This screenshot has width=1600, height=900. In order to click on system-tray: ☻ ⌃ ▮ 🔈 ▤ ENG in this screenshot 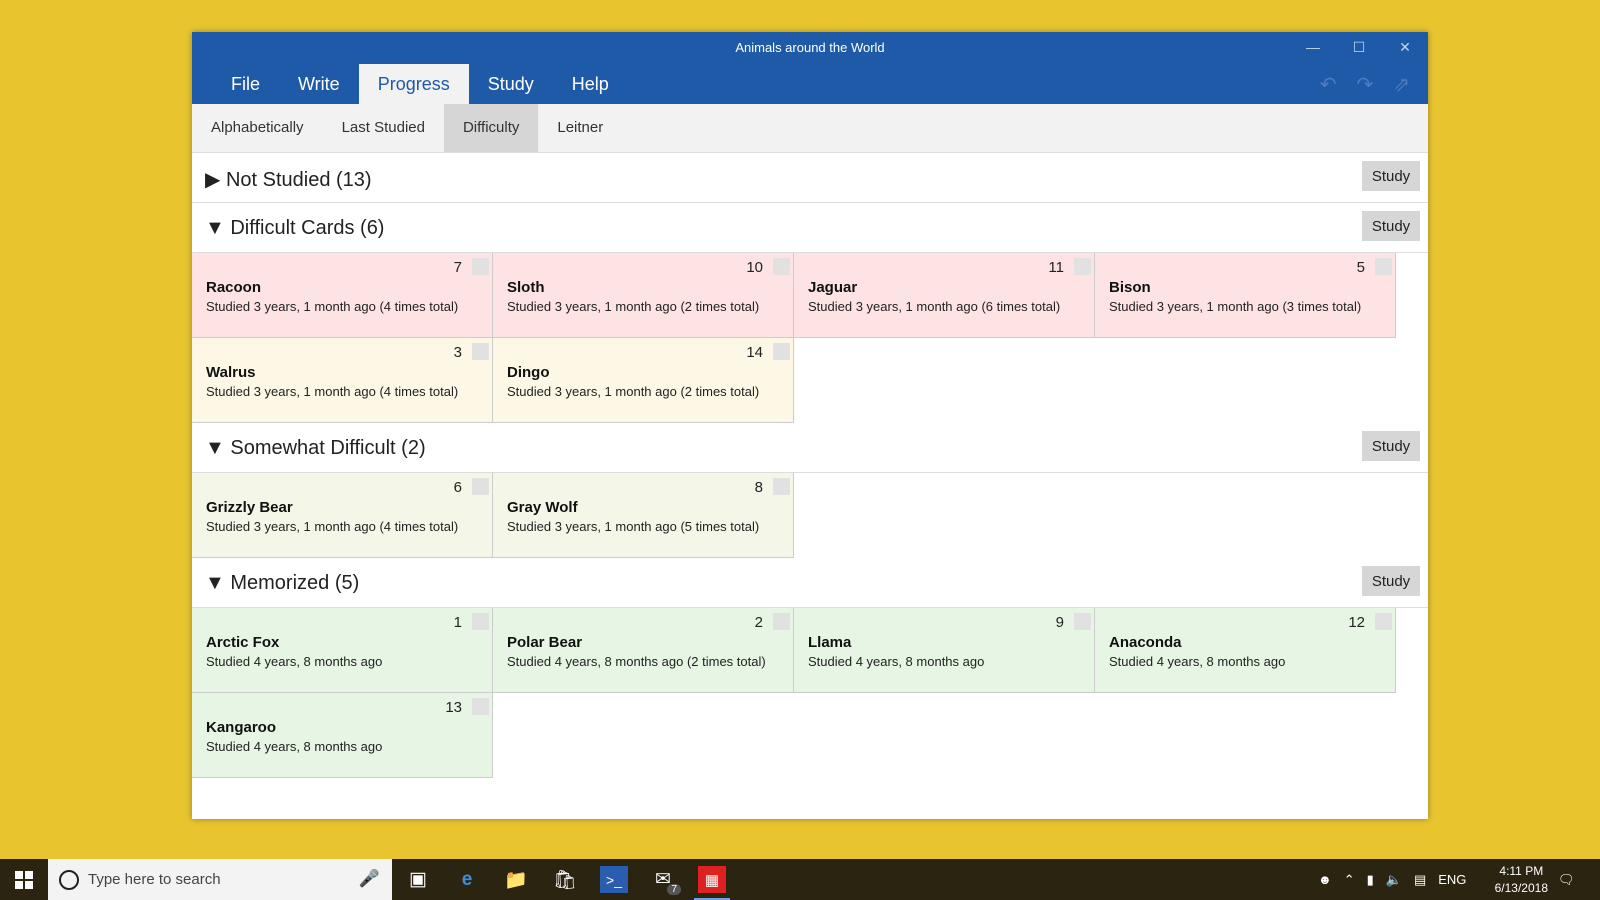, I will do `click(1392, 879)`.